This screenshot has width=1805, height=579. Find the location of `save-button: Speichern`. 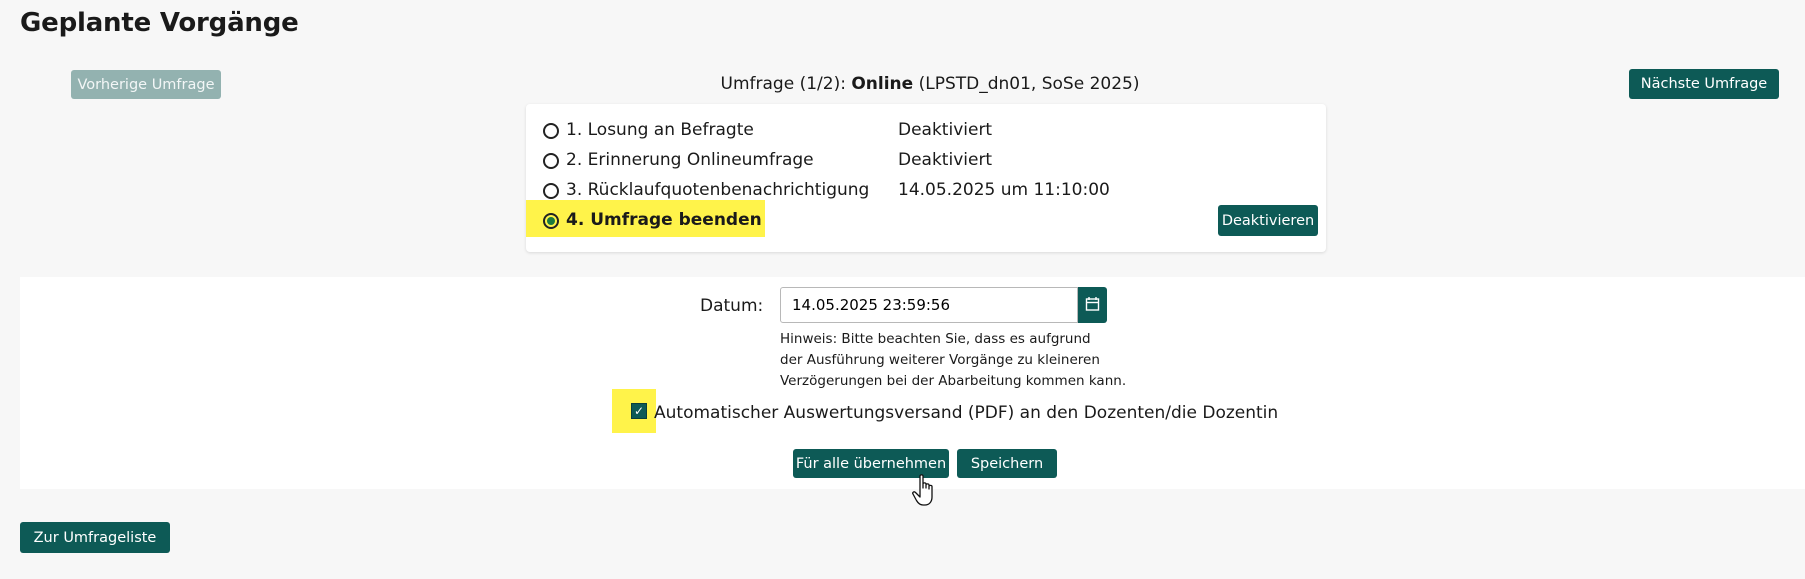

save-button: Speichern is located at coordinates (1007, 463).